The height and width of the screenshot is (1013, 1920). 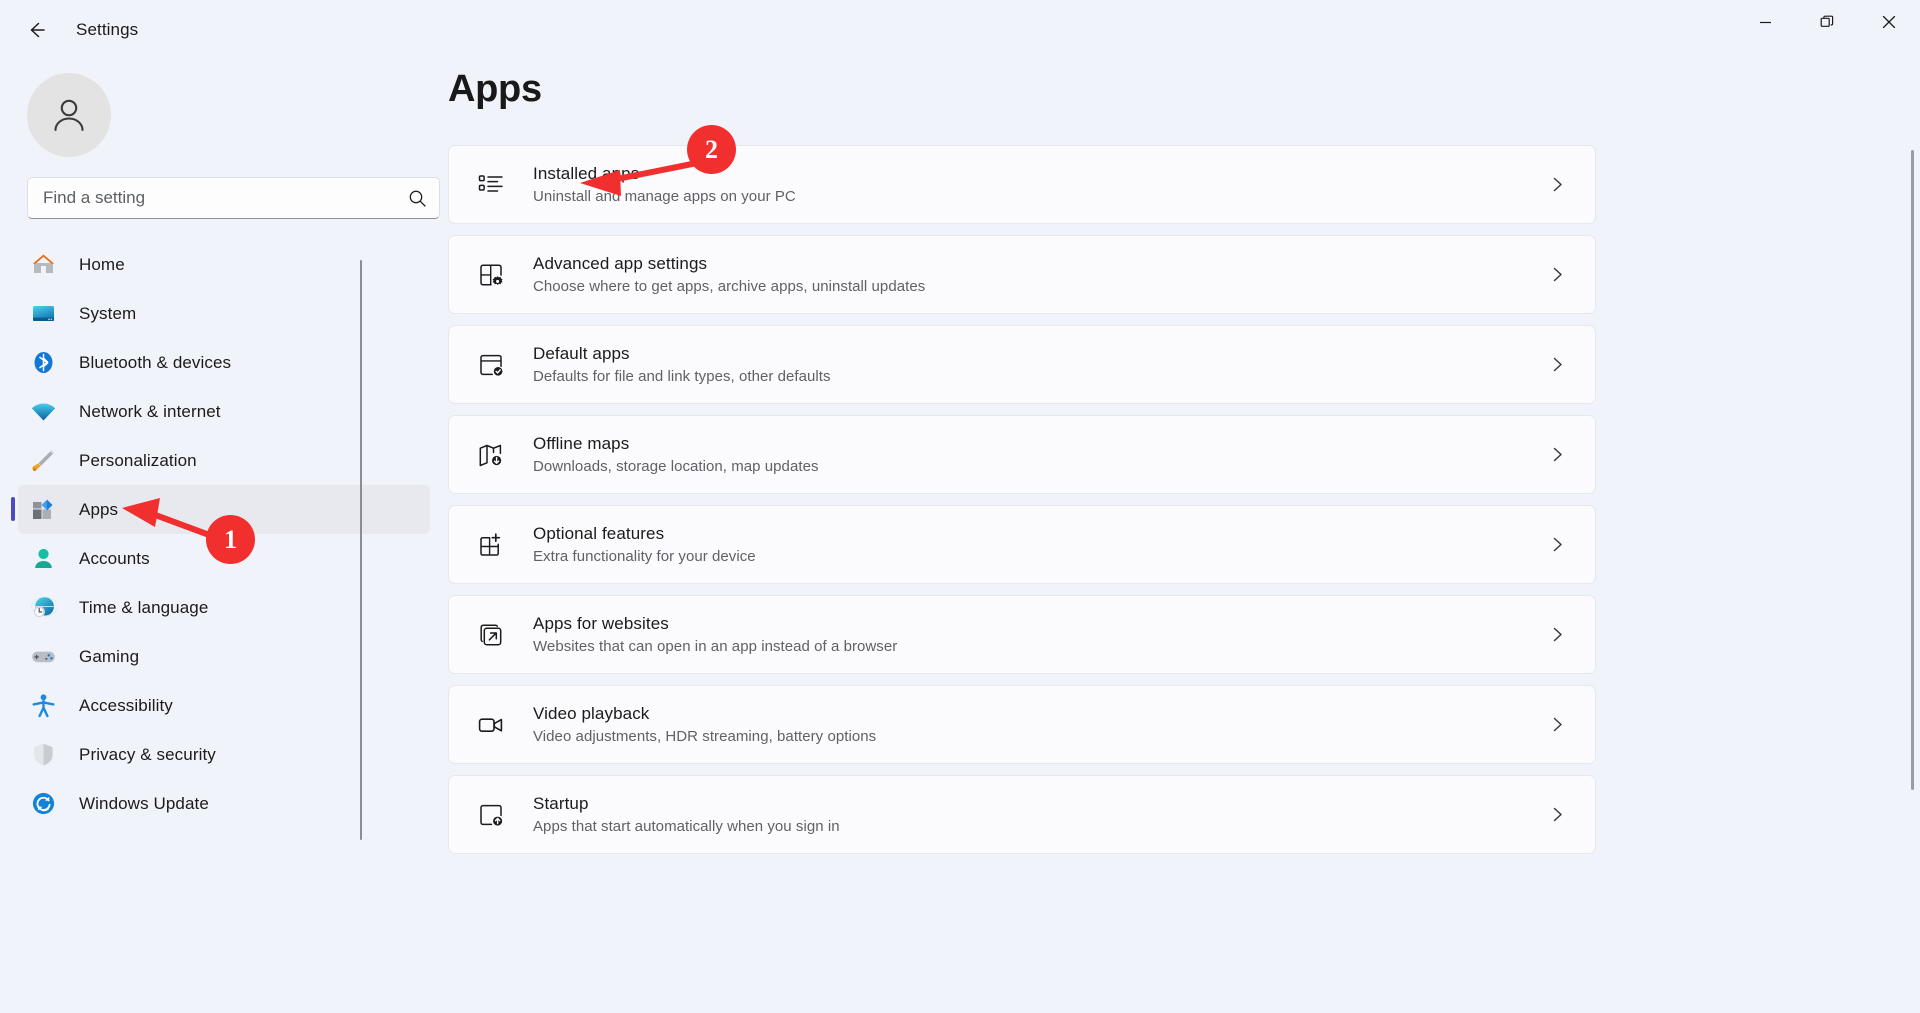 I want to click on page-title: Apps, so click(x=495, y=89).